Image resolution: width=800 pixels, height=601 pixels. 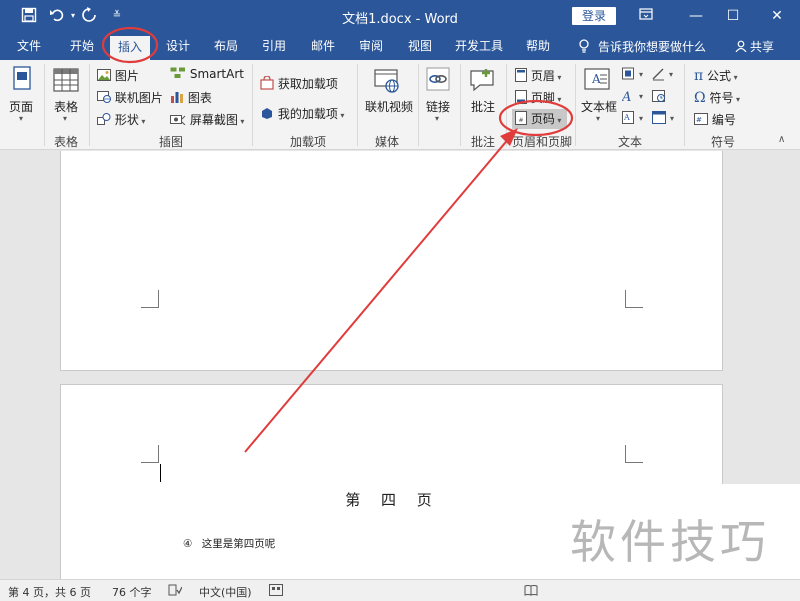 I want to click on picture-icon, so click(x=104, y=75).